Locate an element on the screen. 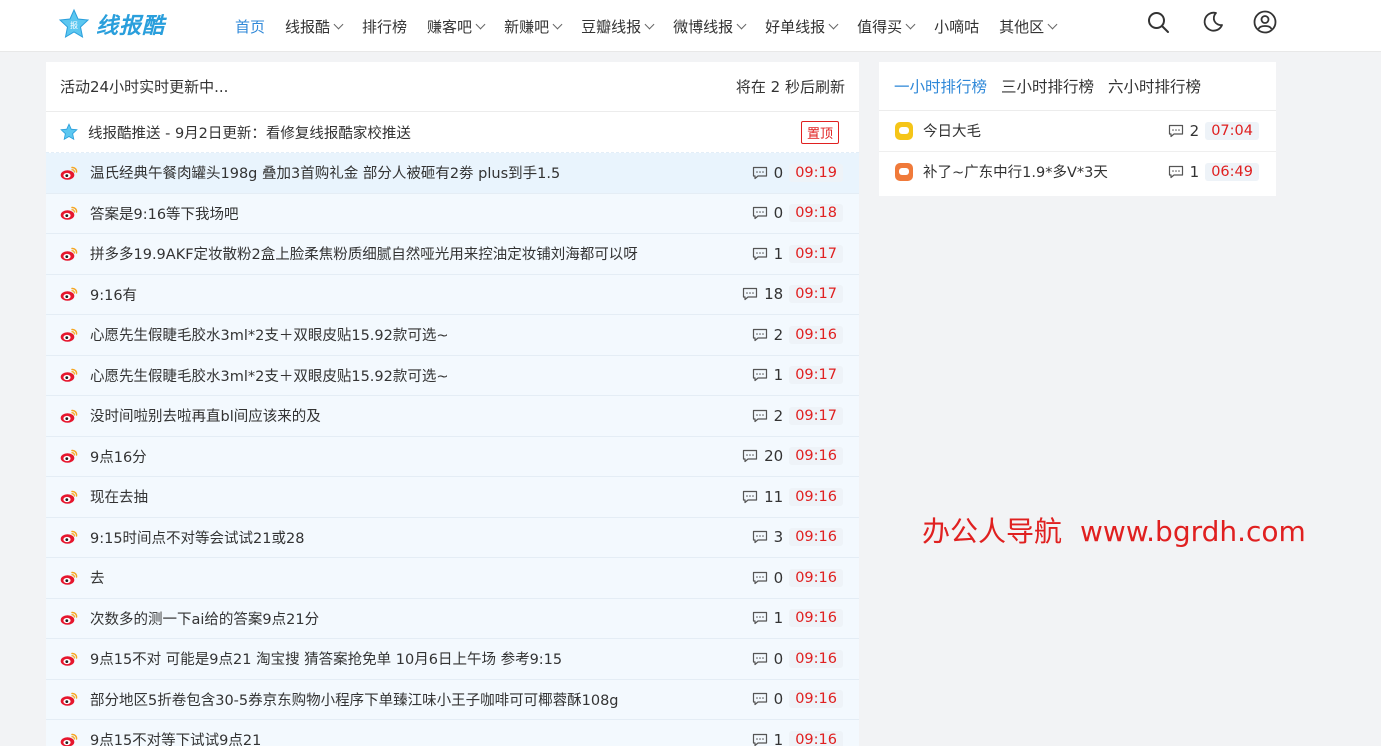 Image resolution: width=1381 pixels, height=746 pixels. nav-item-1: 线报酷 is located at coordinates (314, 26).